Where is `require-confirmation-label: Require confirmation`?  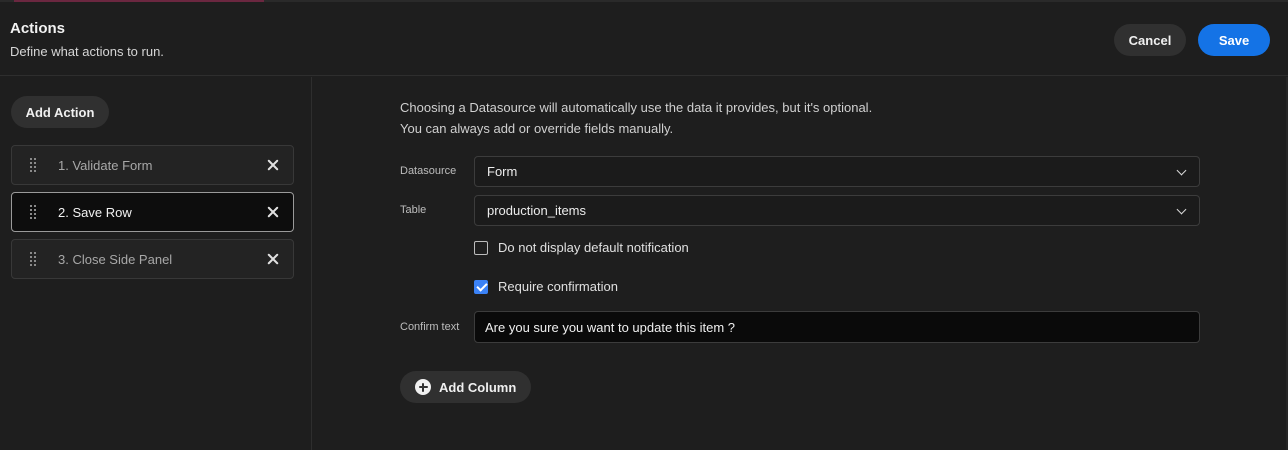
require-confirmation-label: Require confirmation is located at coordinates (558, 286).